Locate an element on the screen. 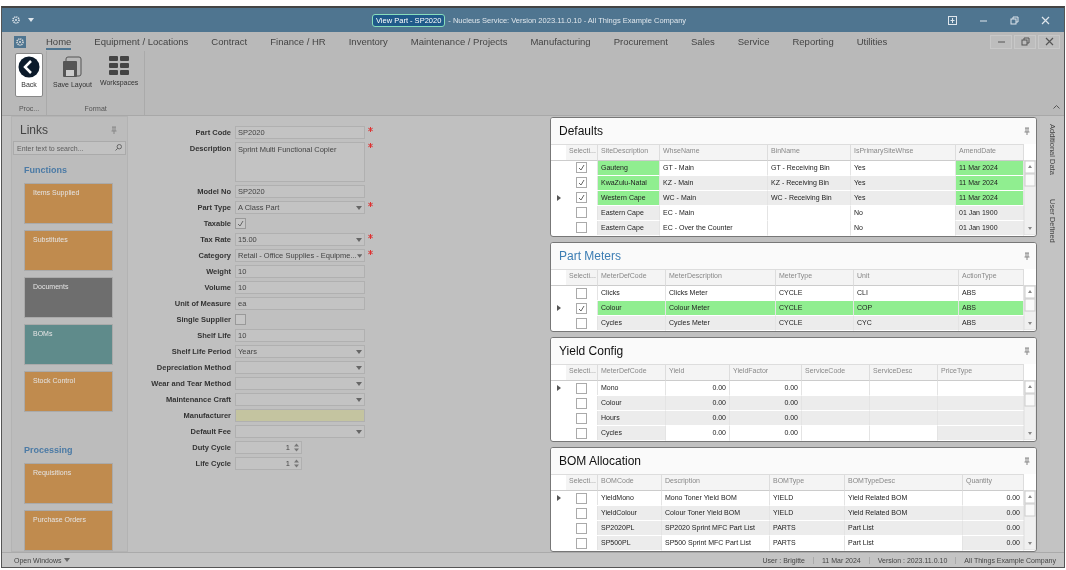 This screenshot has width=1066, height=570. close-icon is located at coordinates (1049, 41).